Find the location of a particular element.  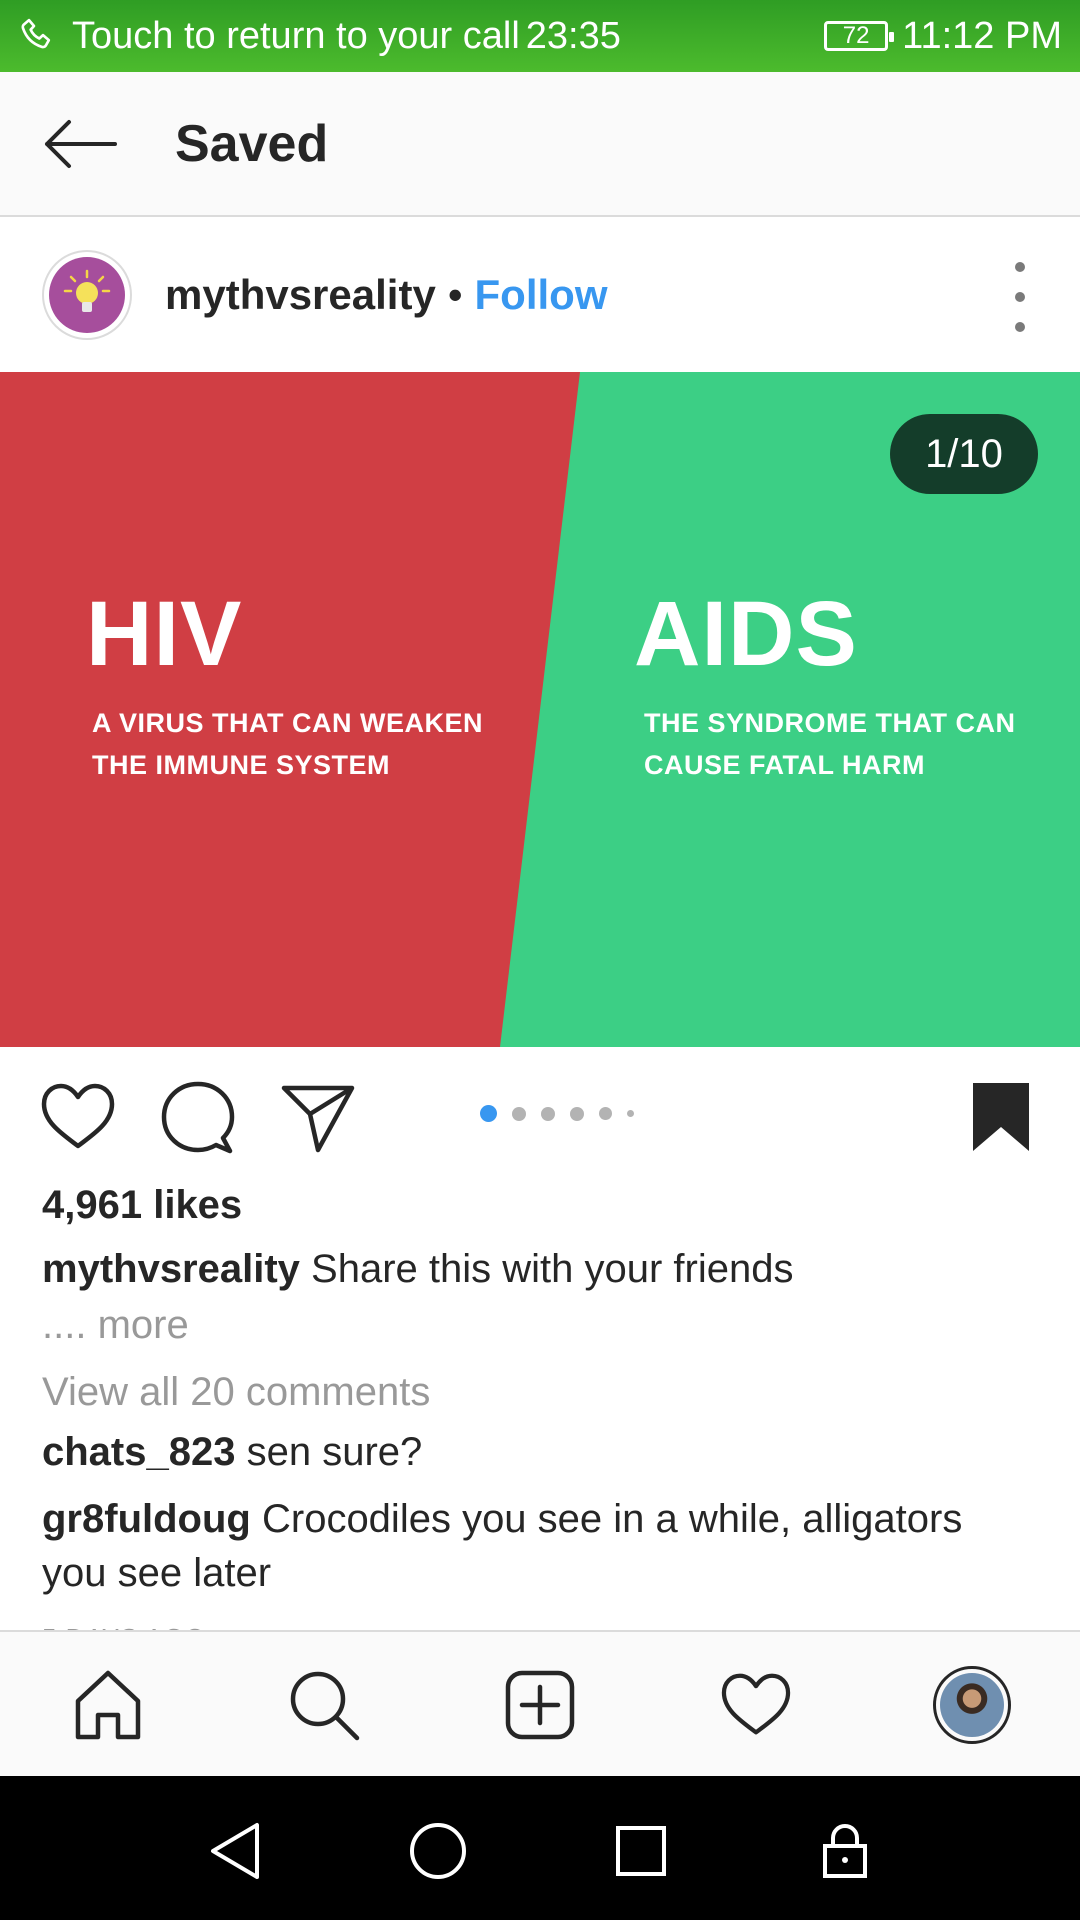

profile-avatar is located at coordinates (972, 1705).